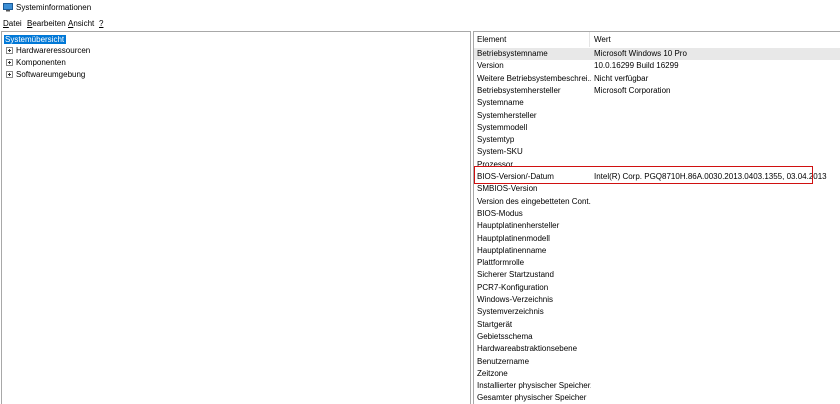 This screenshot has height=404, width=840. I want to click on table-row: Systemmodell, so click(657, 128).